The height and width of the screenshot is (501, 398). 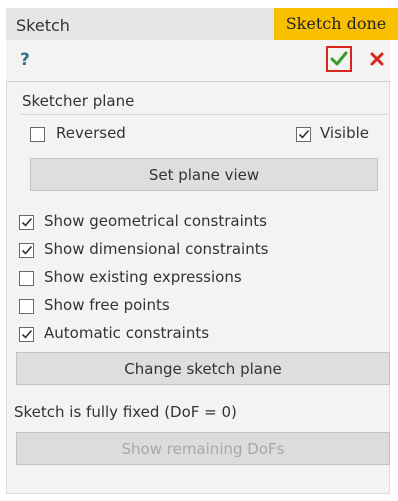 What do you see at coordinates (204, 114) in the screenshot?
I see `group-divider` at bounding box center [204, 114].